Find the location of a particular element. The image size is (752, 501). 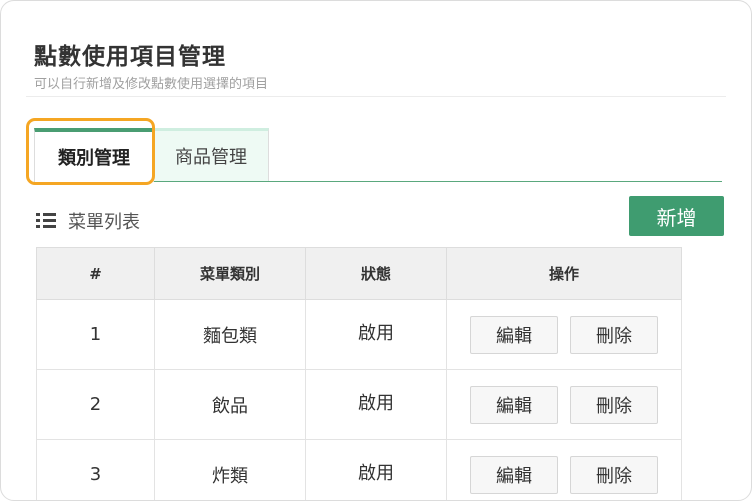

row-category: 炸類 is located at coordinates (230, 470).